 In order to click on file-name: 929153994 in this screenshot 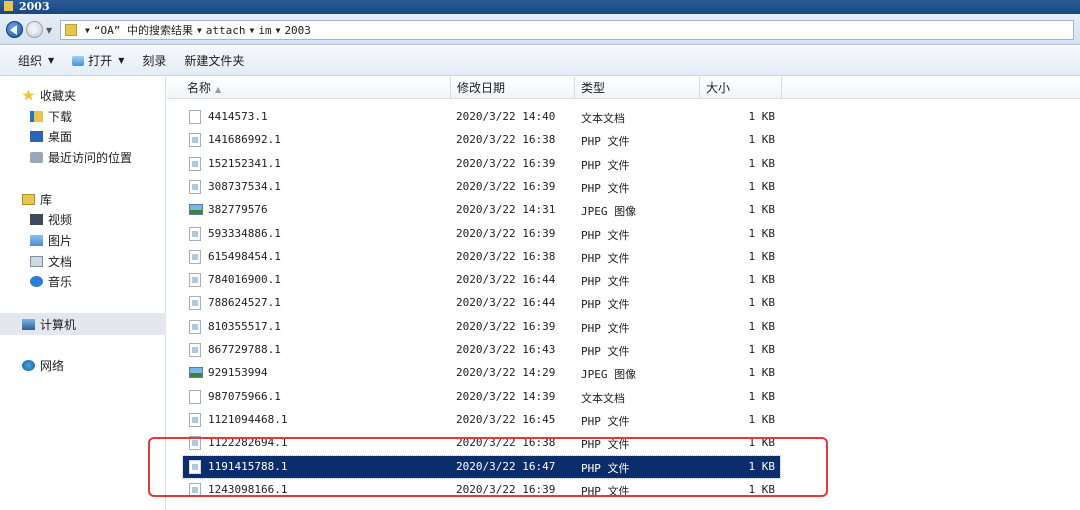, I will do `click(238, 373)`.